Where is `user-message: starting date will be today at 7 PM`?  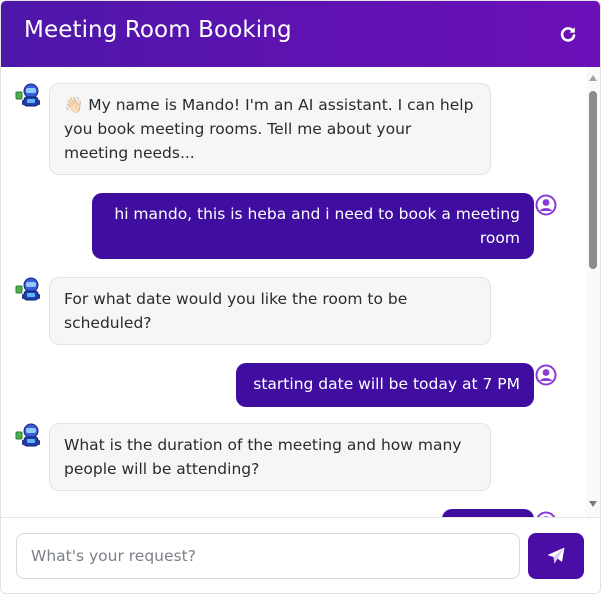 user-message: starting date will be today at 7 PM is located at coordinates (385, 385).